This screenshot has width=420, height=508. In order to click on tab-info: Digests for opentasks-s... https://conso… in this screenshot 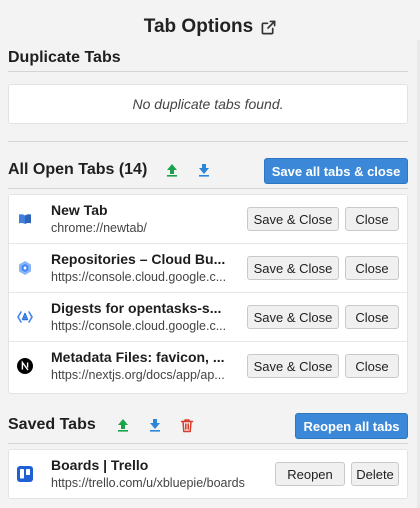, I will do `click(142, 317)`.